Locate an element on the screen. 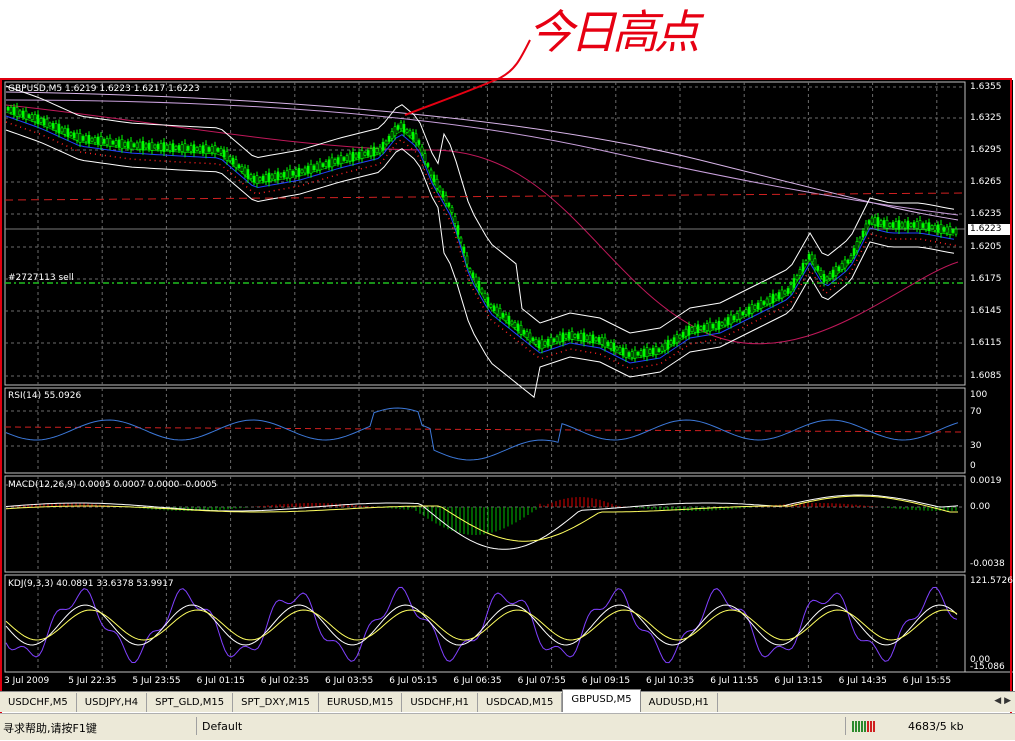  current-price-tag: 1.6223 is located at coordinates (989, 229).